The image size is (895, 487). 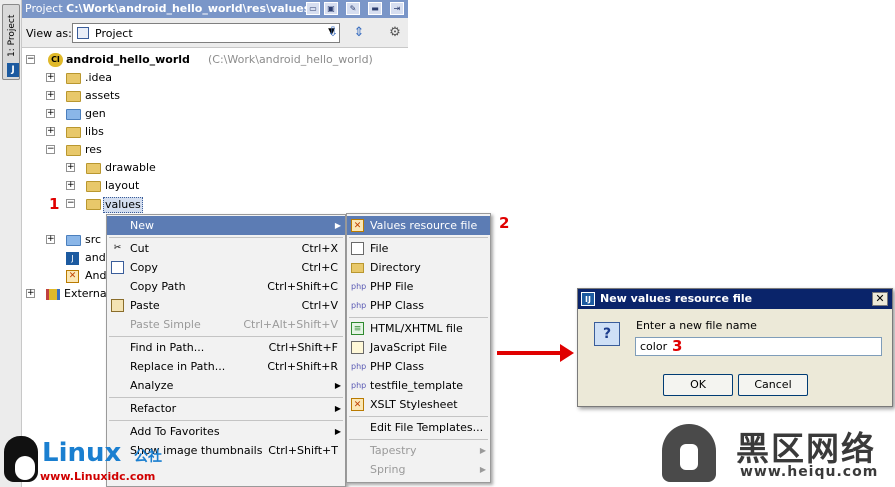 I want to click on watermark-gongshe-text: 公社, so click(x=148, y=457).